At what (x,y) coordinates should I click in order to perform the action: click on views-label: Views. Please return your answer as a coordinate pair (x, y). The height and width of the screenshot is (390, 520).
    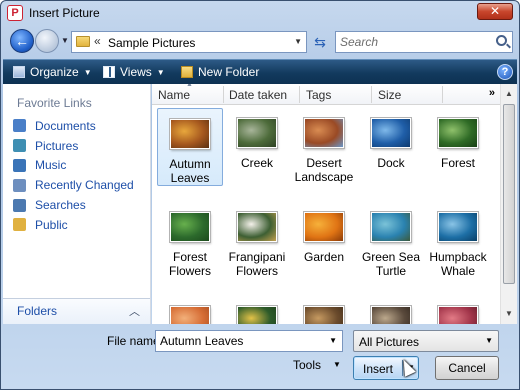
    Looking at the image, I should click on (136, 72).